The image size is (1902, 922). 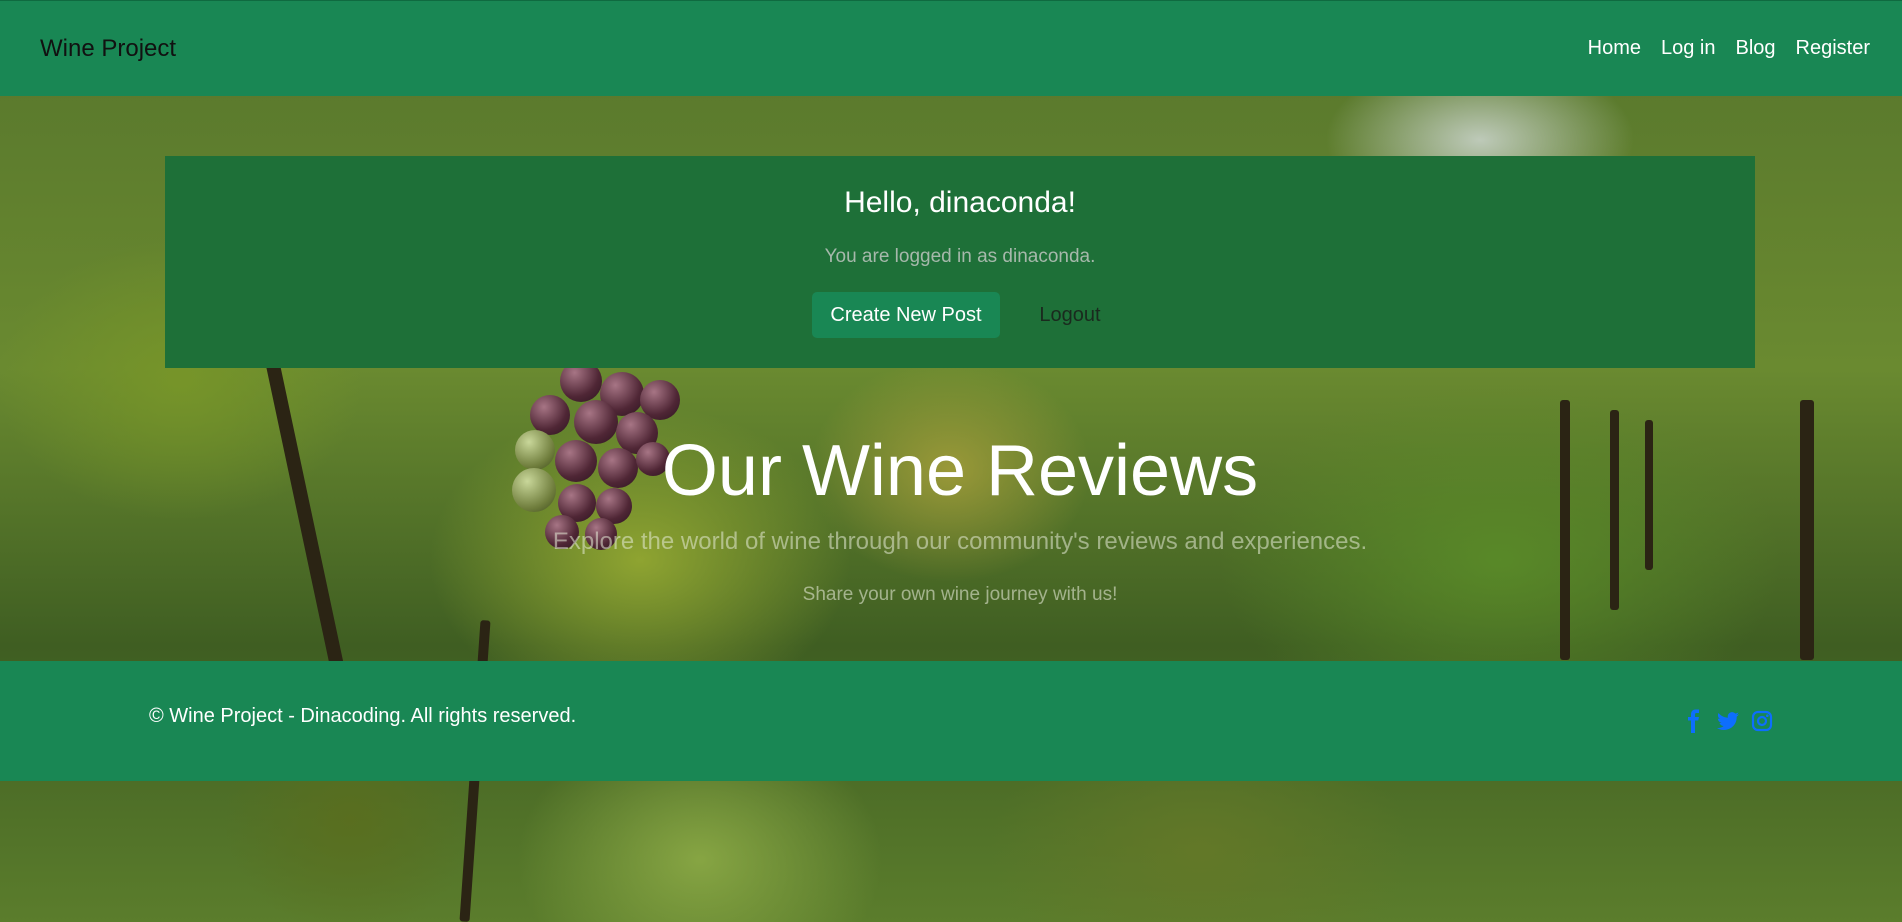 I want to click on social-links, so click(x=1728, y=721).